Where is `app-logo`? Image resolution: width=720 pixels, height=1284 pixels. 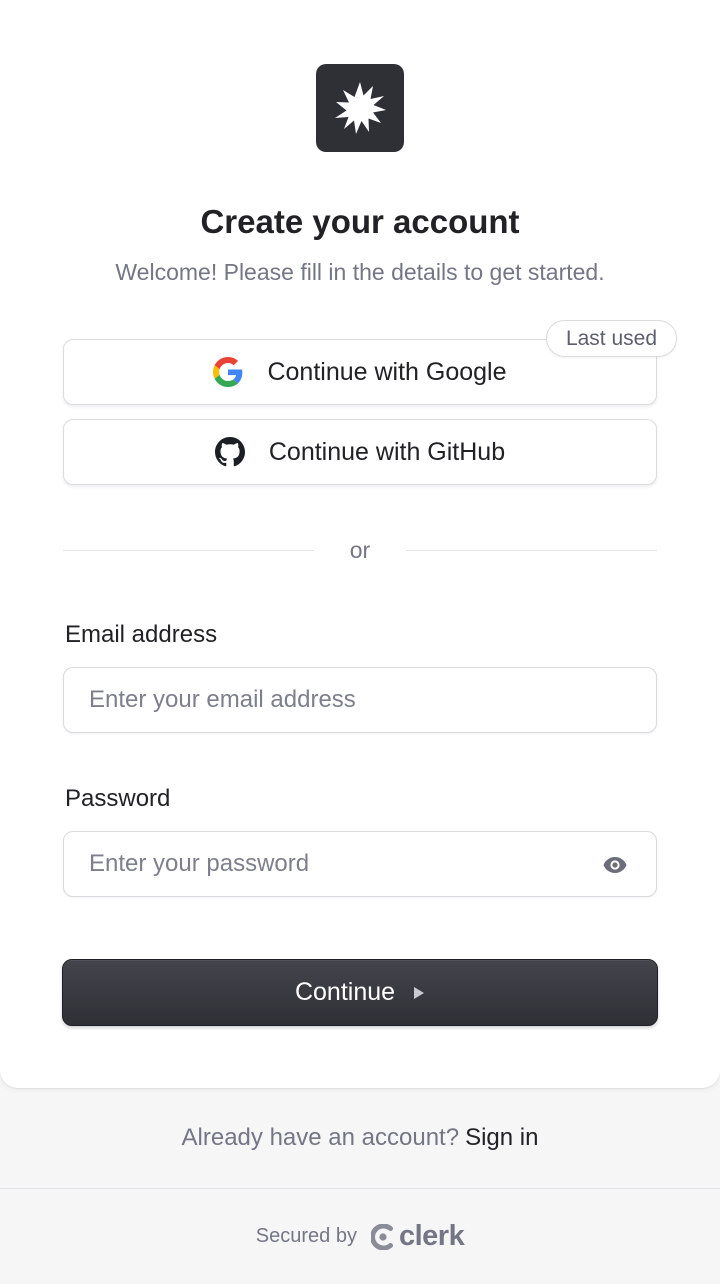 app-logo is located at coordinates (360, 108).